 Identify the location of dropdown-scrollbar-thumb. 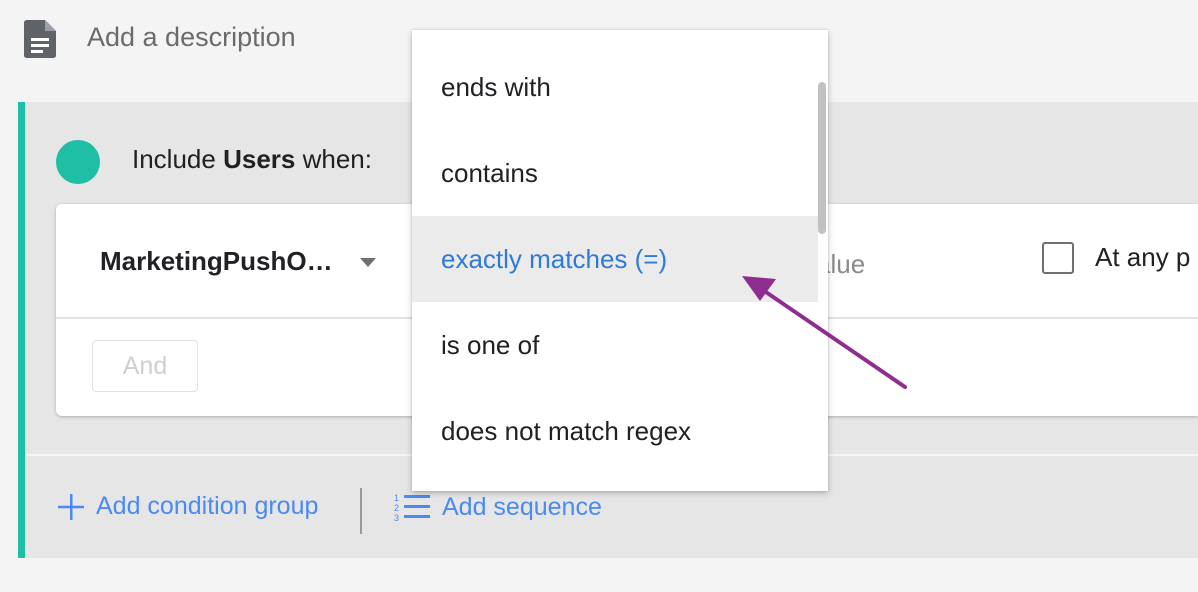
(822, 158).